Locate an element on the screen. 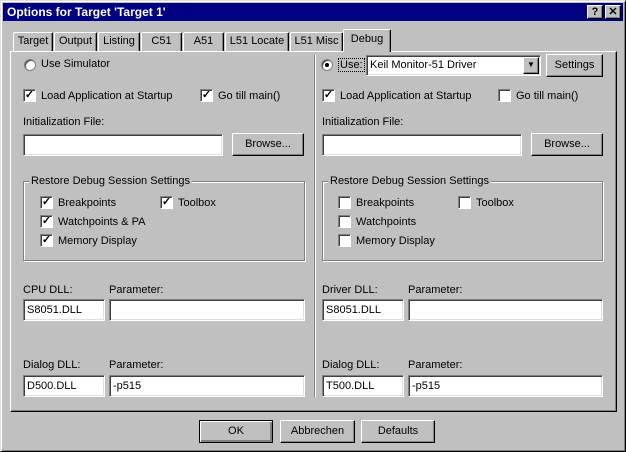 The height and width of the screenshot is (452, 626). right-dialog-param-input: -p515 is located at coordinates (505, 386).